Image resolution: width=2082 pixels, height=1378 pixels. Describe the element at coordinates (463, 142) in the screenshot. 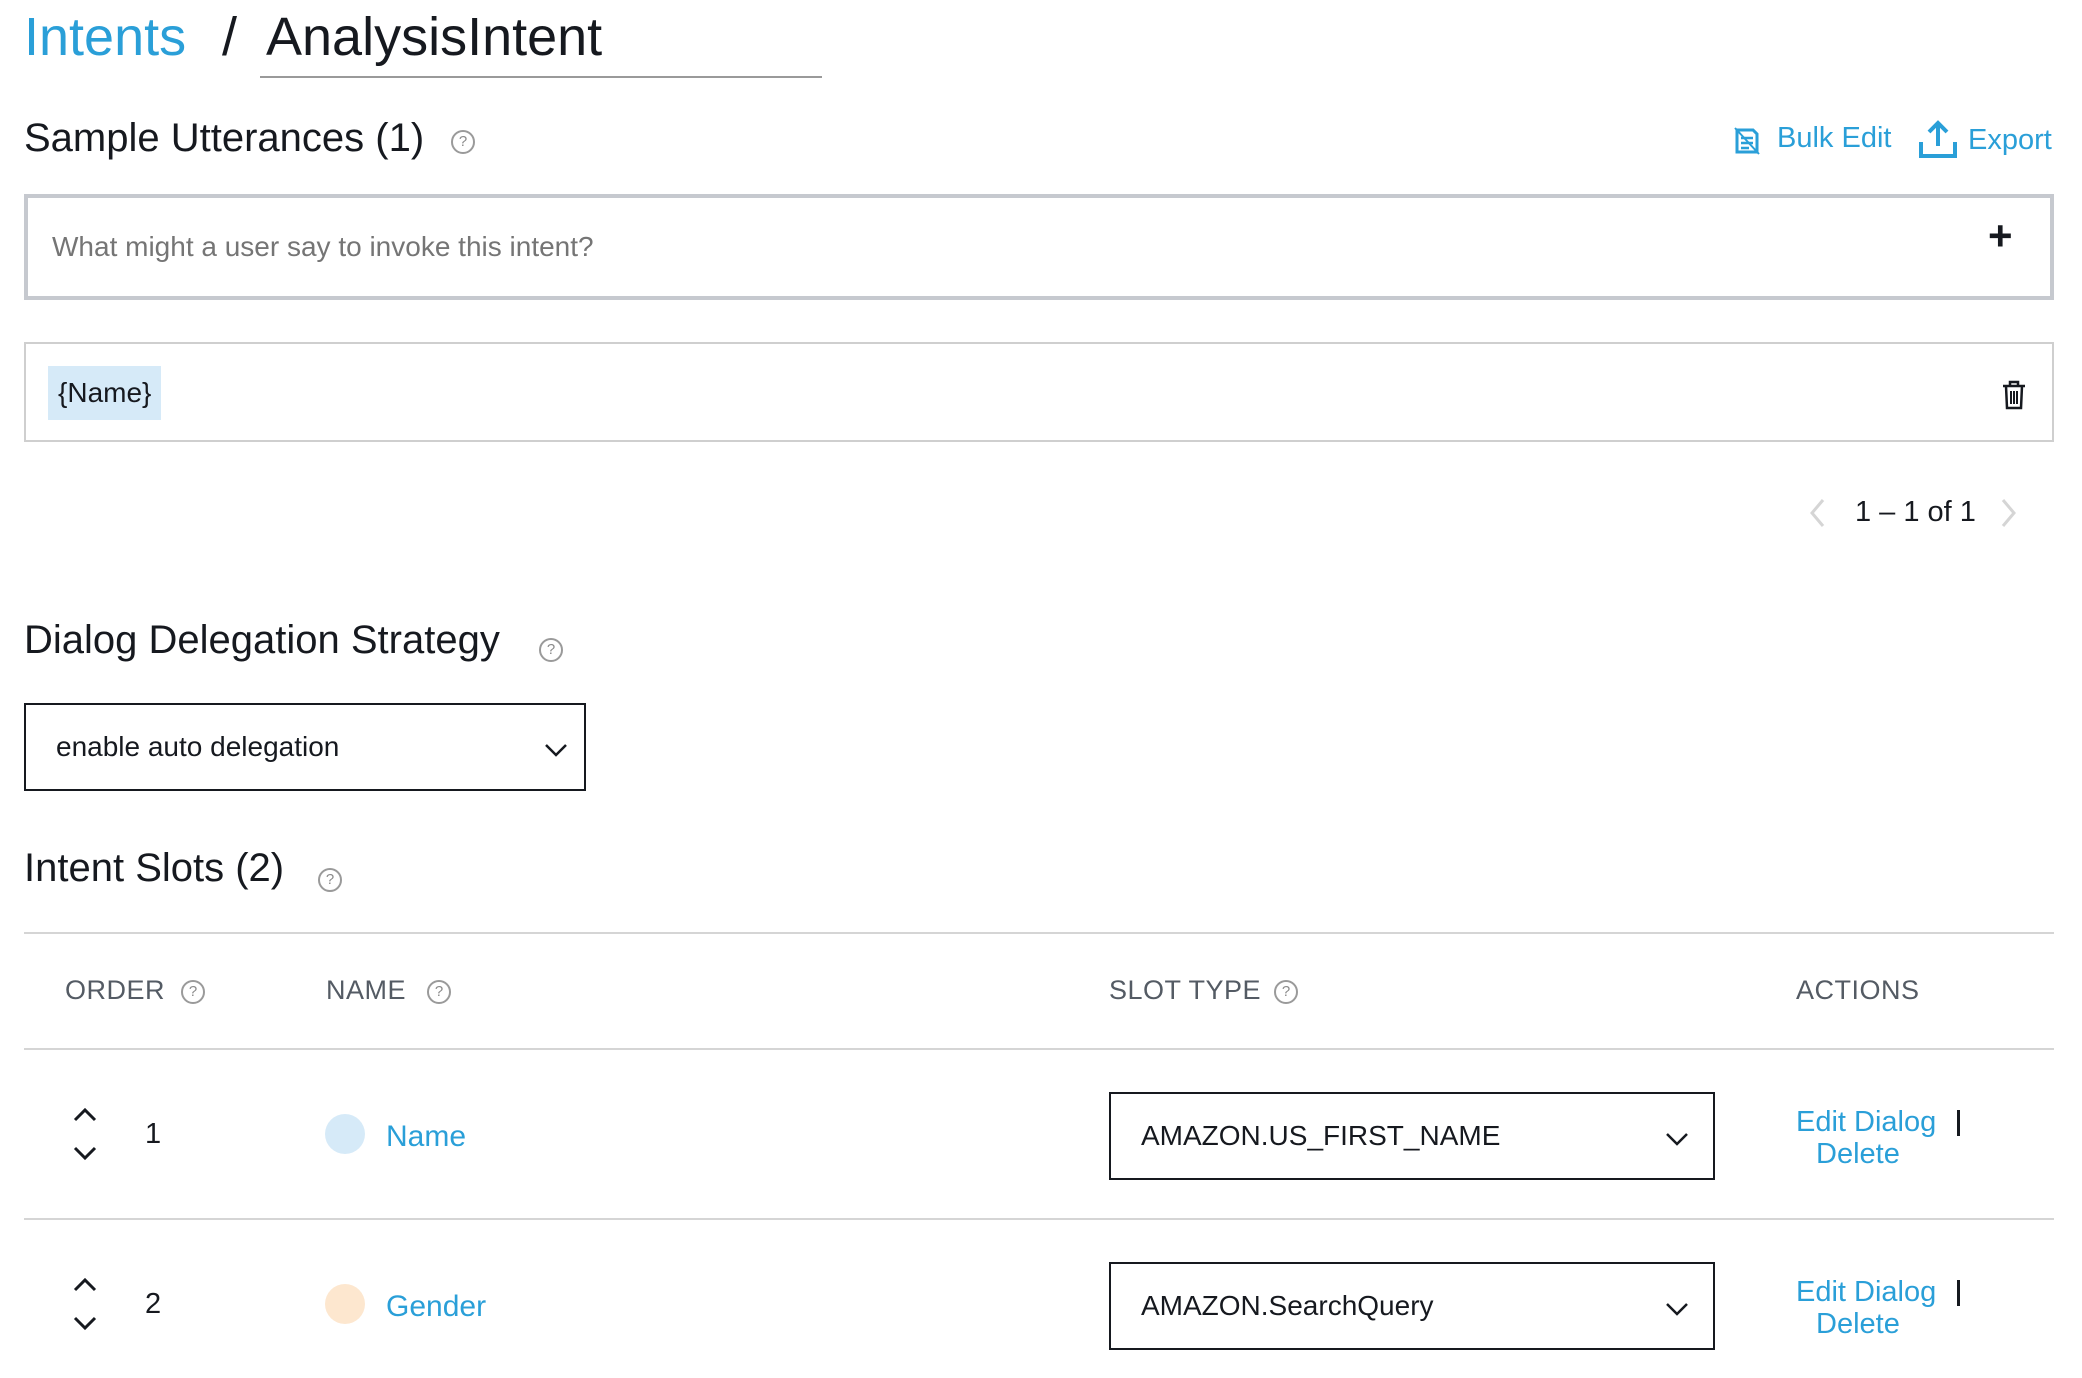

I see `sample-utterances-help-icon: ?` at that location.